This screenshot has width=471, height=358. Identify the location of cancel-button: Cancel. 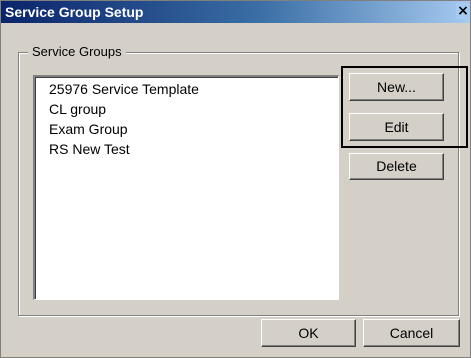
(411, 333).